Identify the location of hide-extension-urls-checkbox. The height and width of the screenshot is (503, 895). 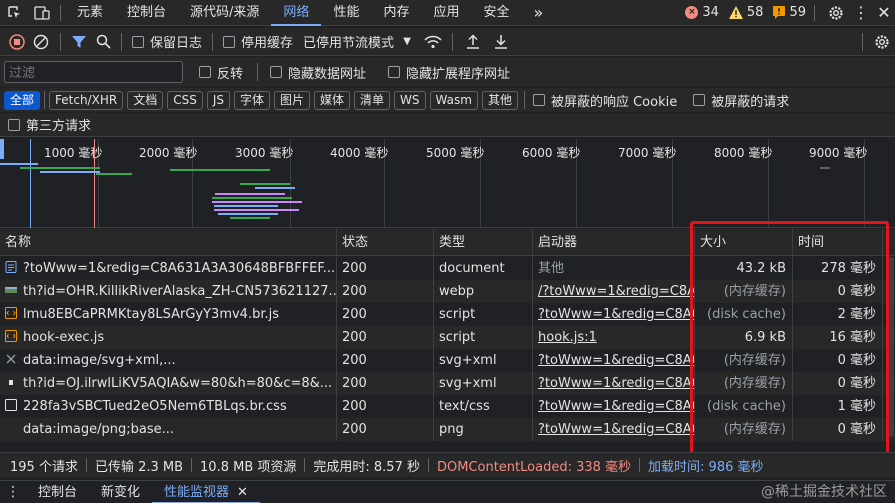
(394, 72).